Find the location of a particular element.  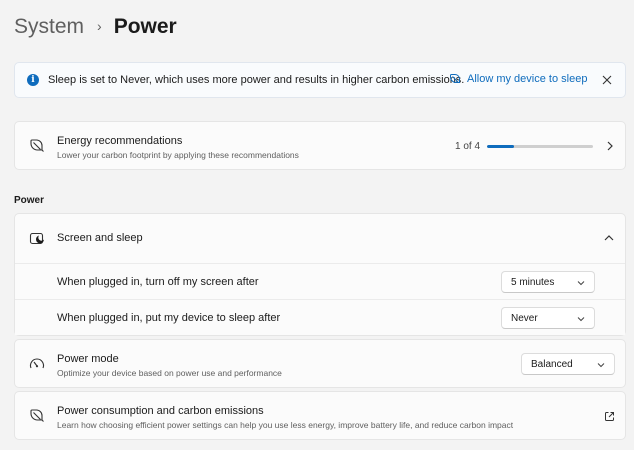

sleep-value: Never is located at coordinates (524, 318).